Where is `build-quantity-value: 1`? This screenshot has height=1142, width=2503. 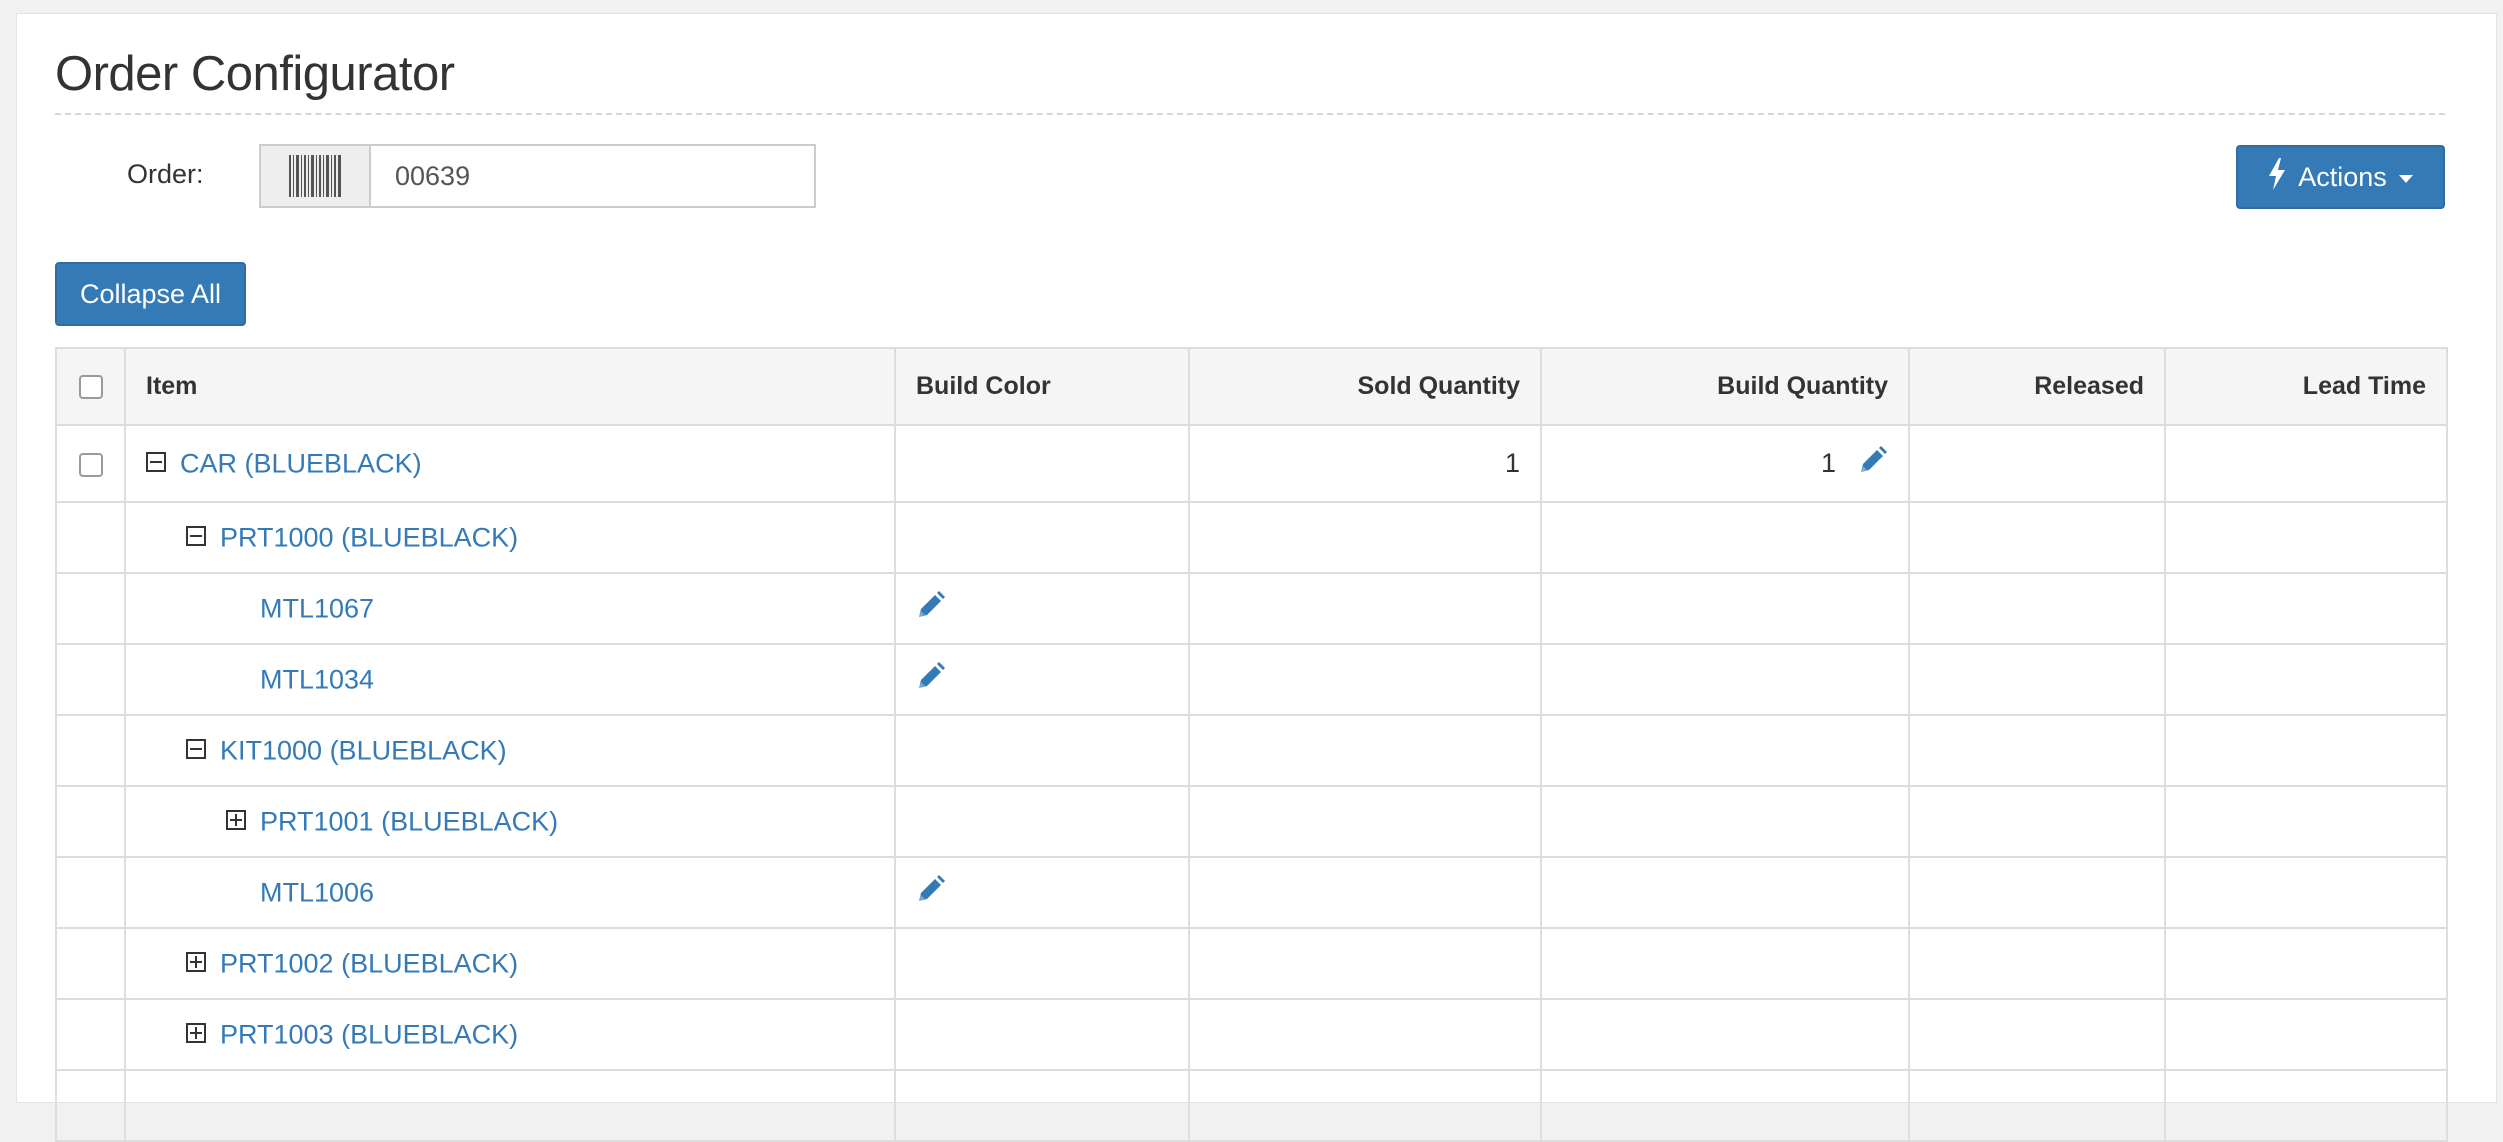
build-quantity-value: 1 is located at coordinates (1828, 463).